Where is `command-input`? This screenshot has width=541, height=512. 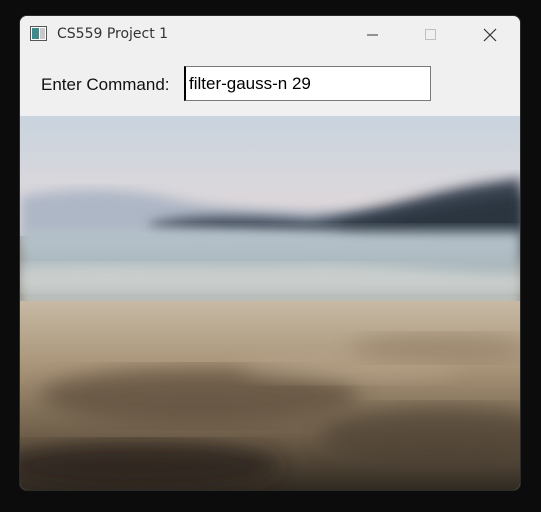
command-input is located at coordinates (307, 83).